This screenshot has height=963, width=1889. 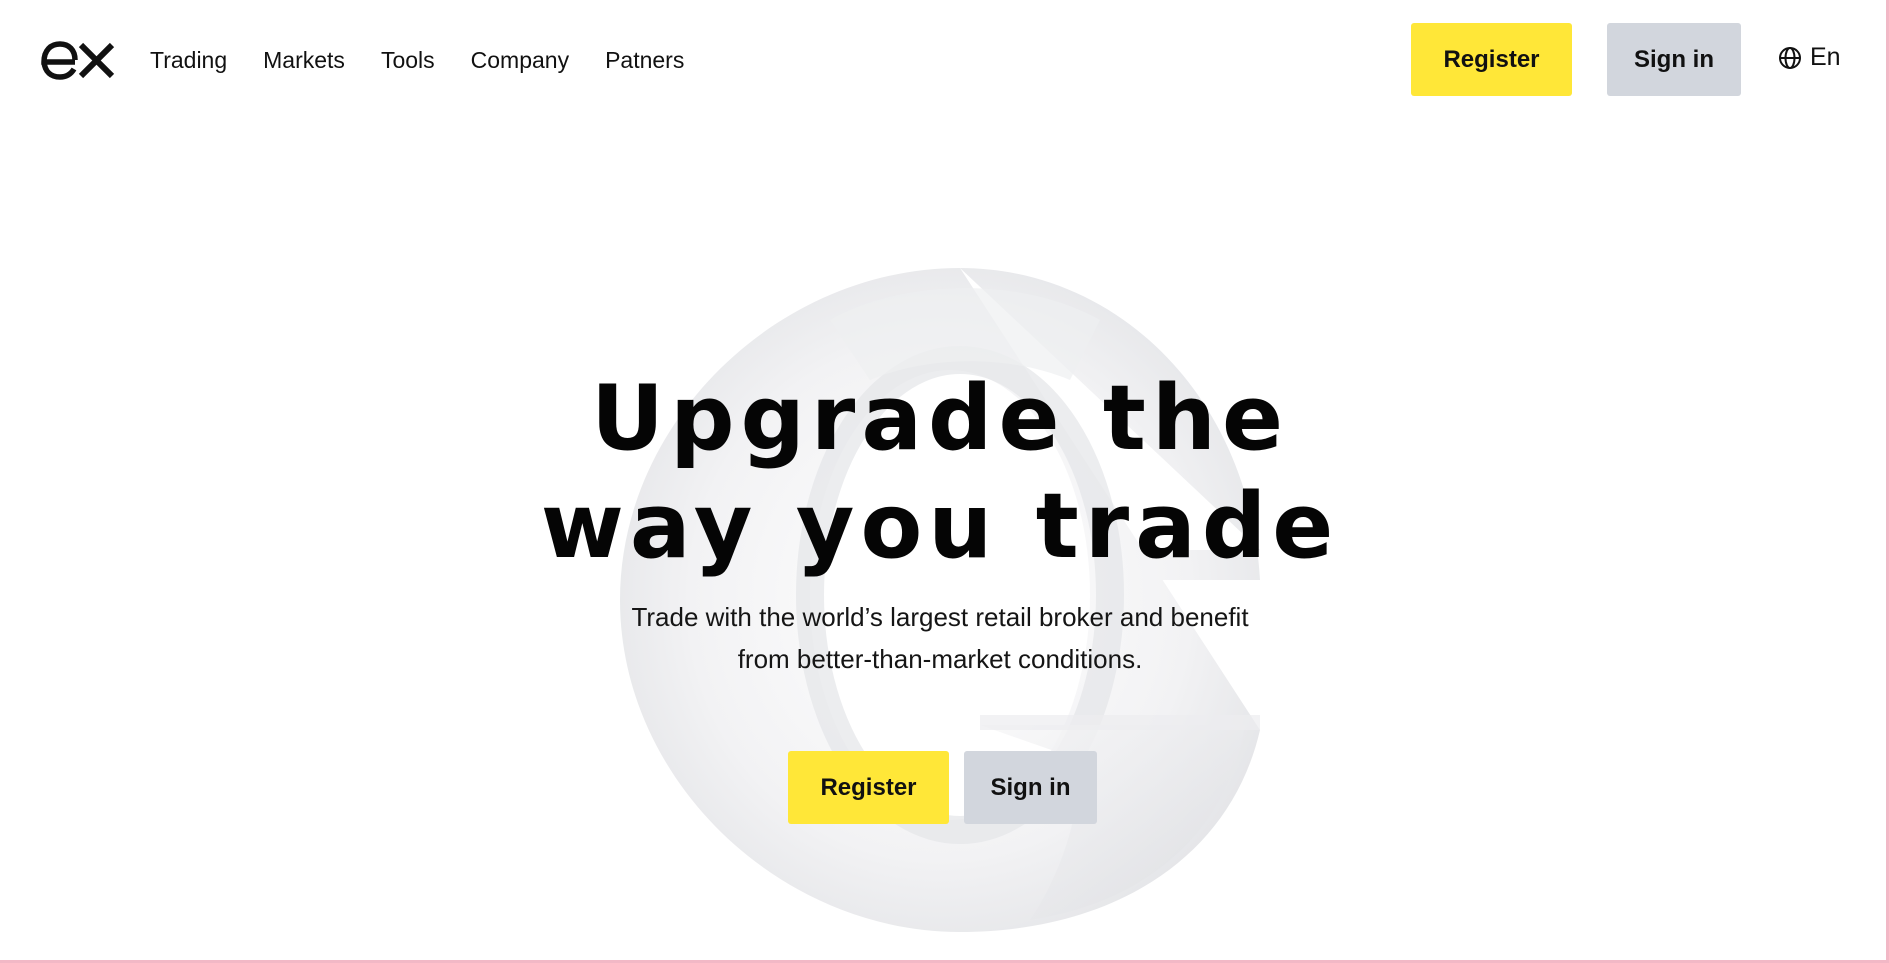 I want to click on hero-title: Upgrade the way you trade, so click(x=940, y=473).